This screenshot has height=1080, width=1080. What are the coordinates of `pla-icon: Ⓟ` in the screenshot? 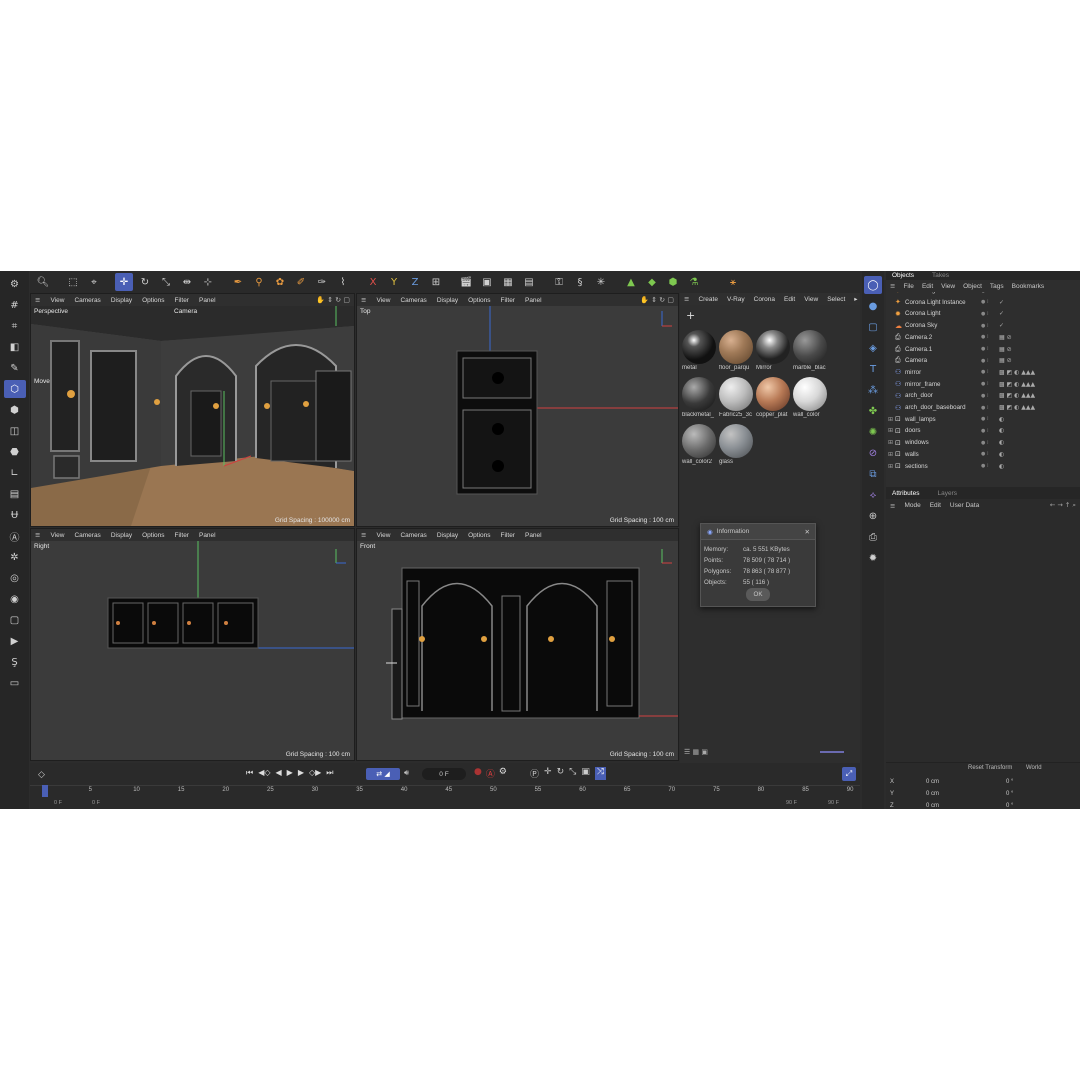 It's located at (534, 773).